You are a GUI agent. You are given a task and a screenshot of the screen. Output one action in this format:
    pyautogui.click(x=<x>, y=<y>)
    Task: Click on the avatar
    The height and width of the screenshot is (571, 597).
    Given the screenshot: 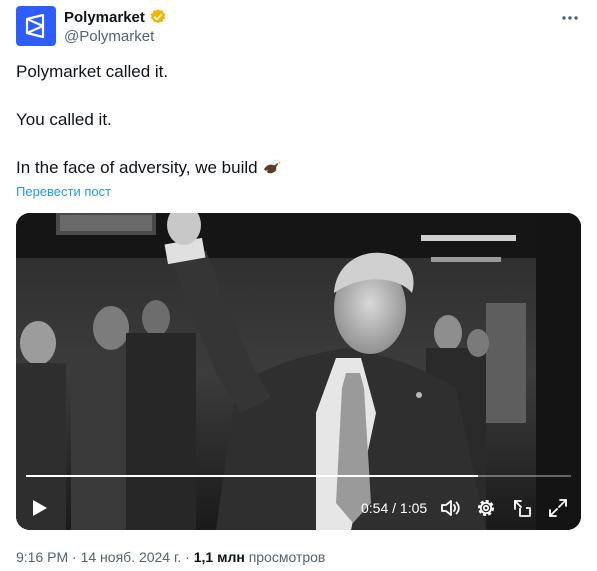 What is the action you would take?
    pyautogui.click(x=36, y=26)
    